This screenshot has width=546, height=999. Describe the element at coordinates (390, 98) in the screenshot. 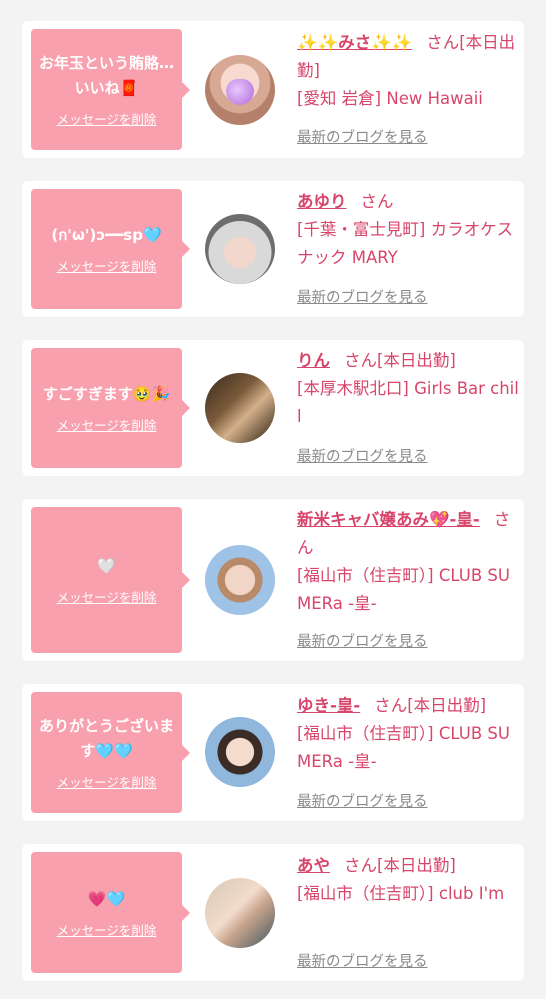

I see `shop-name: [愛知 岩倉] New Hawaii` at that location.